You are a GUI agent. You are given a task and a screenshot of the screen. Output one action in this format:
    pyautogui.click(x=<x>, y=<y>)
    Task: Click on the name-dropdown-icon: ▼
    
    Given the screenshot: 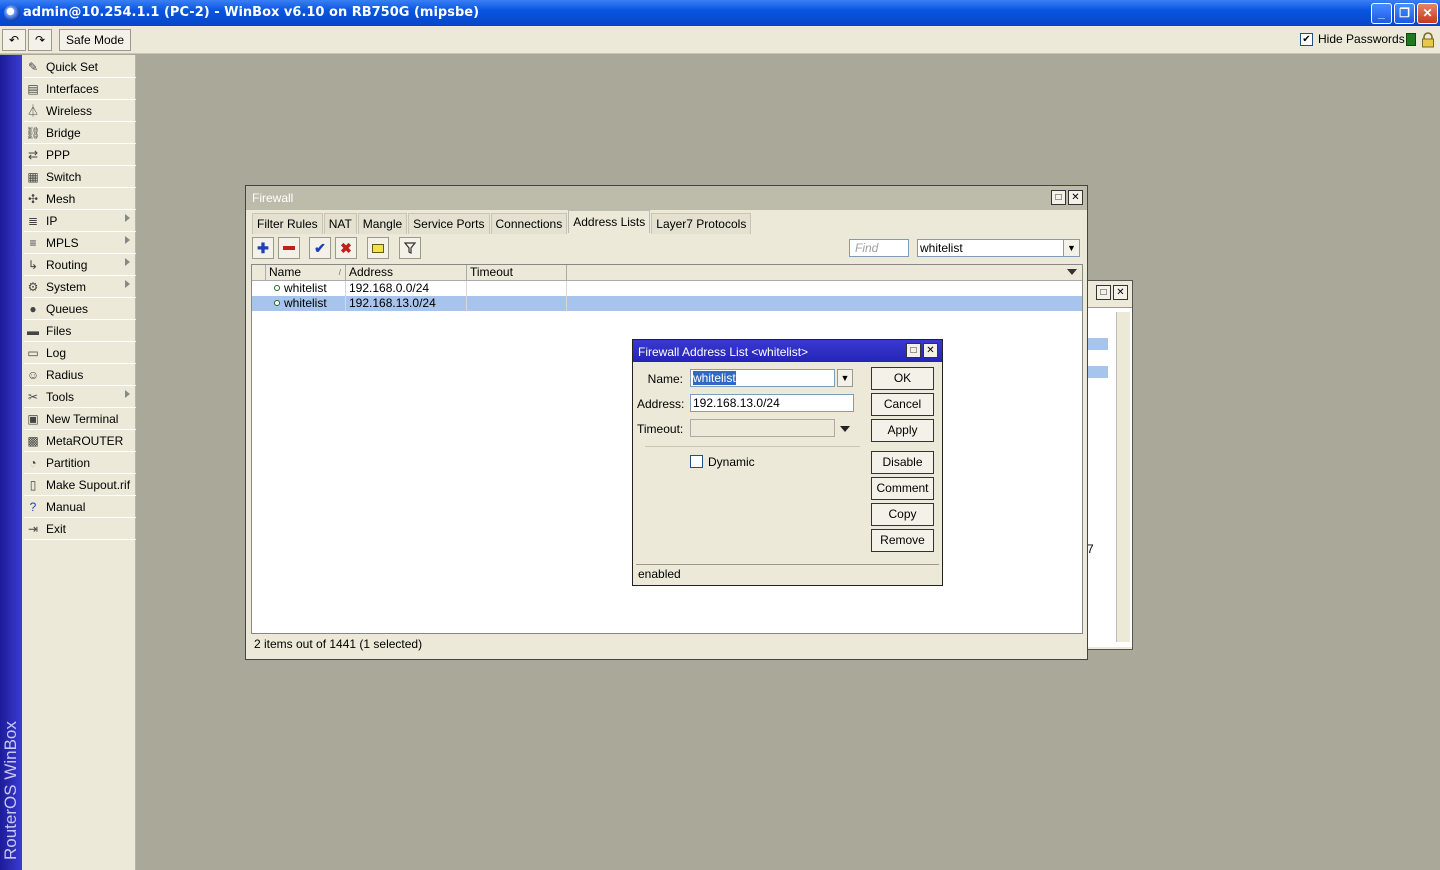 What is the action you would take?
    pyautogui.click(x=845, y=378)
    